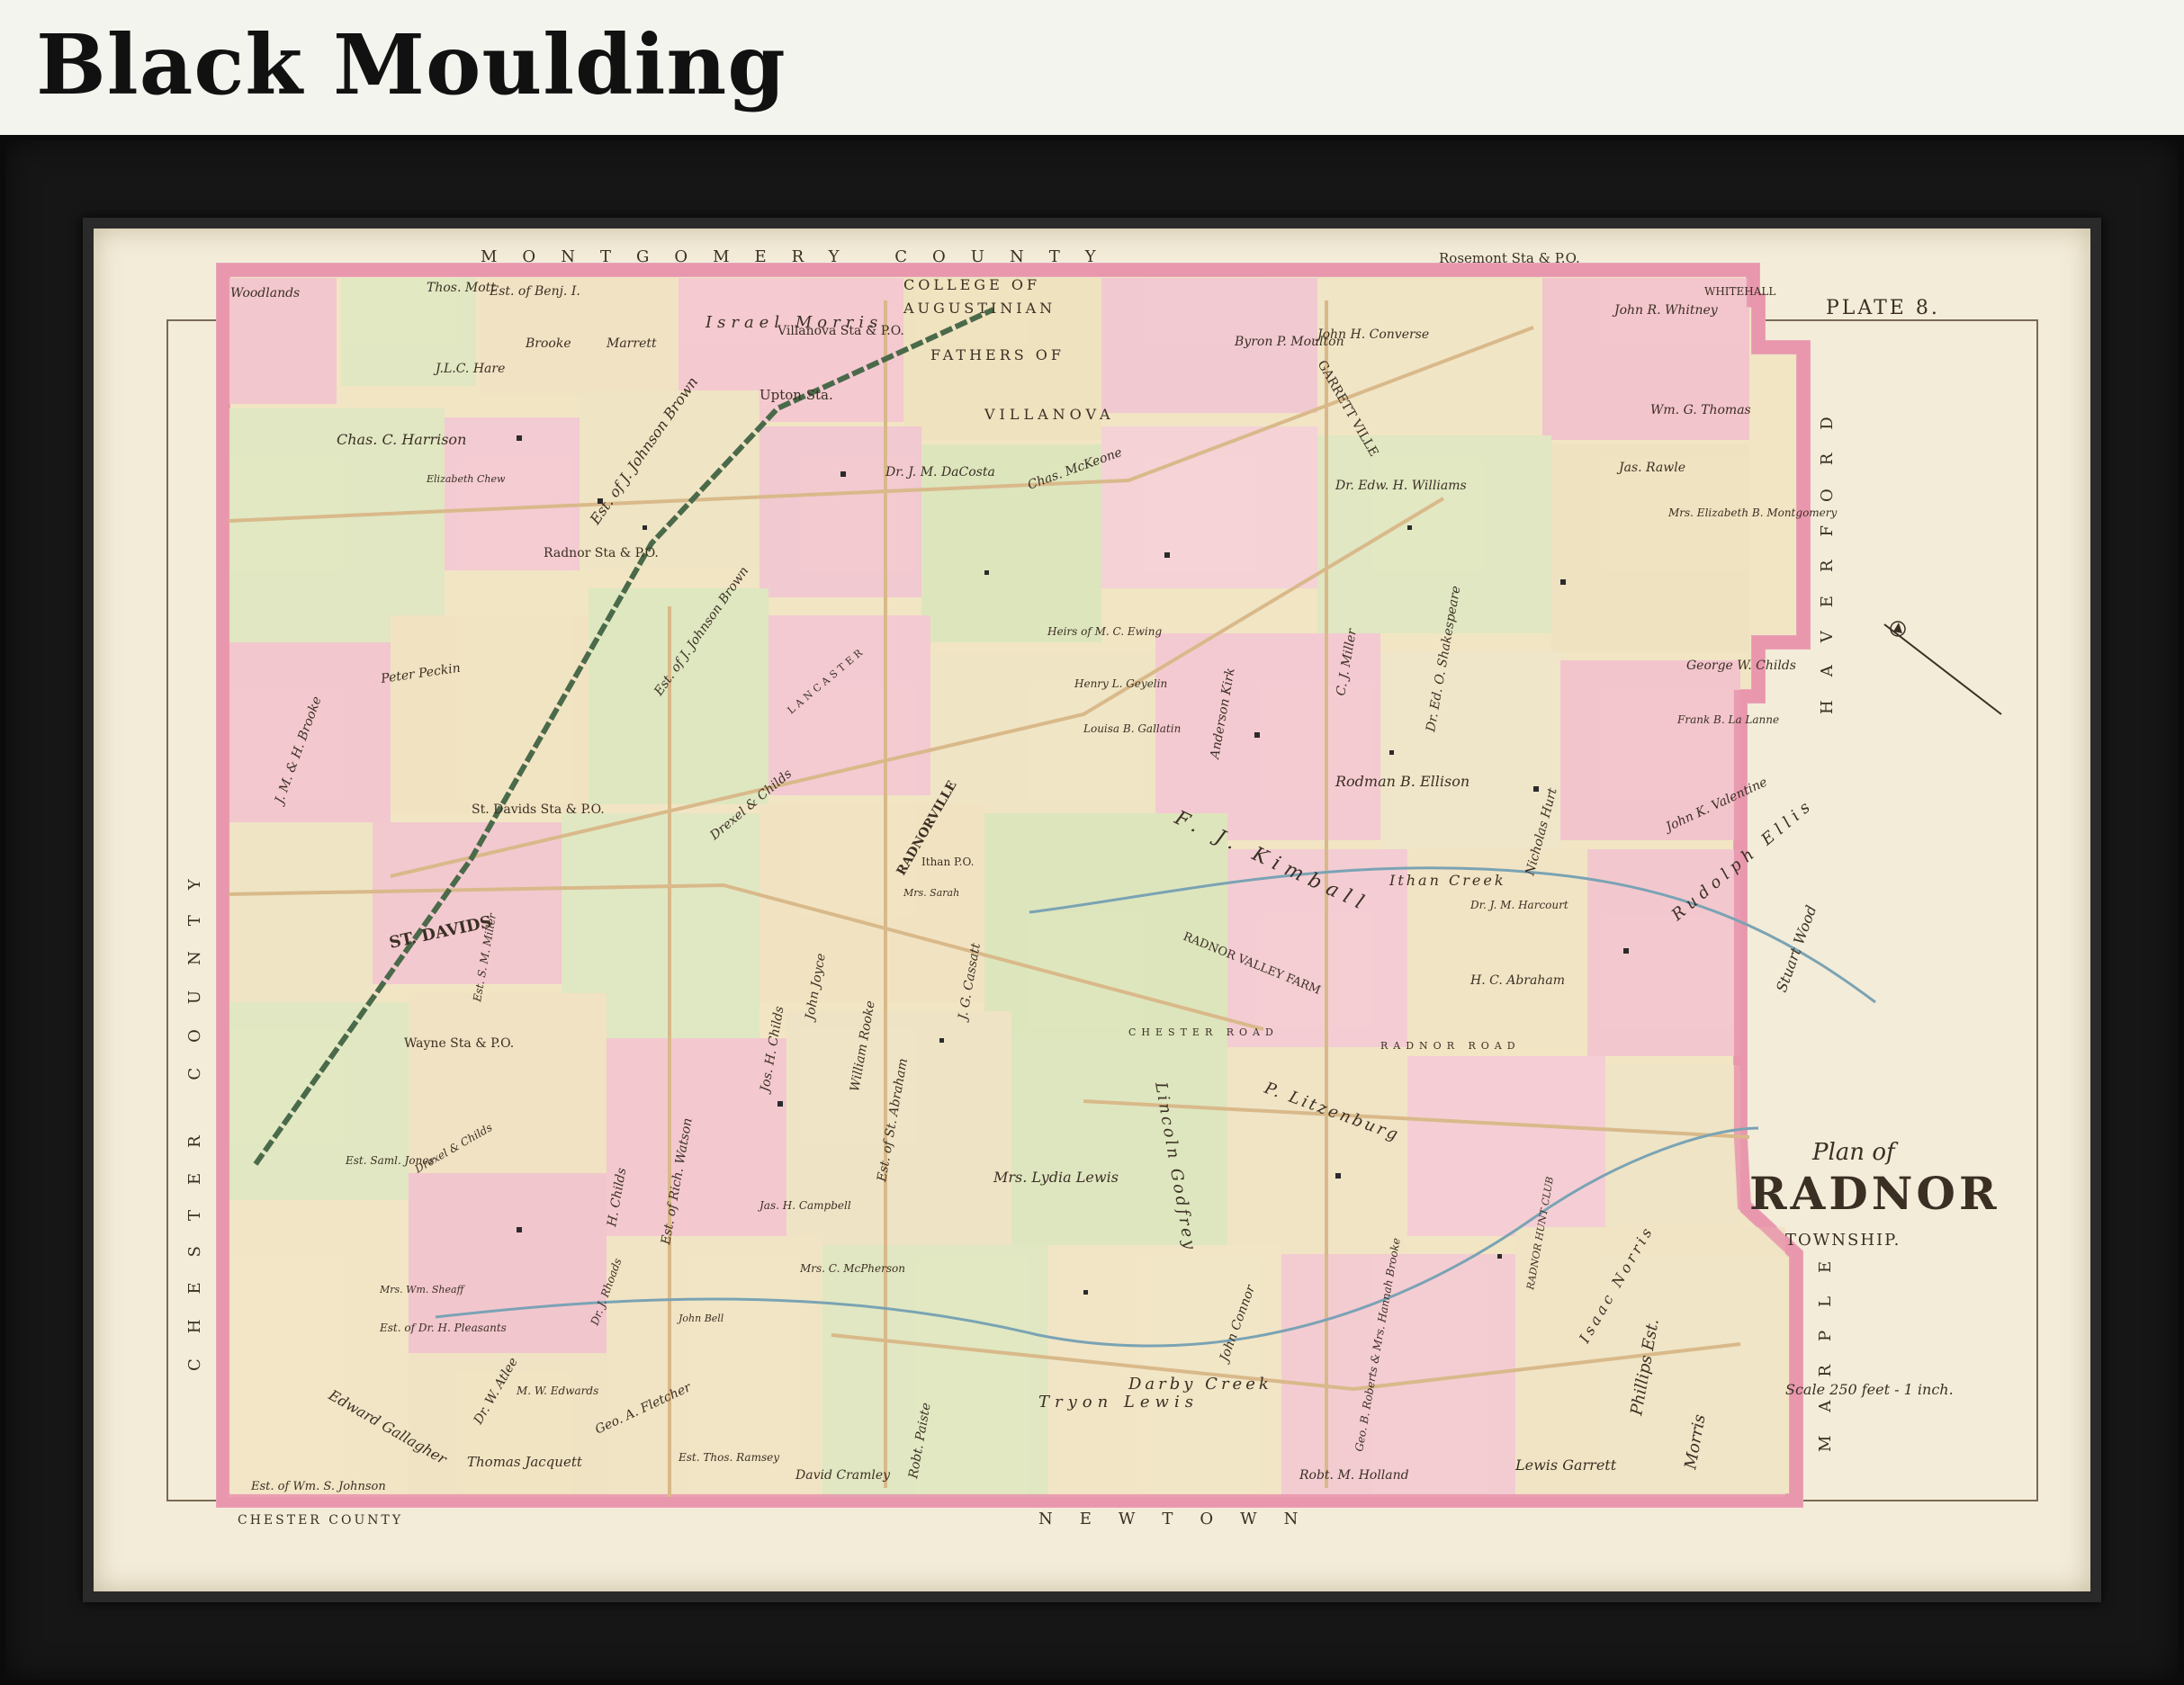  Describe the element at coordinates (1827, 553) in the screenshot. I see `border-label-right-2: HAVERFORD` at that location.